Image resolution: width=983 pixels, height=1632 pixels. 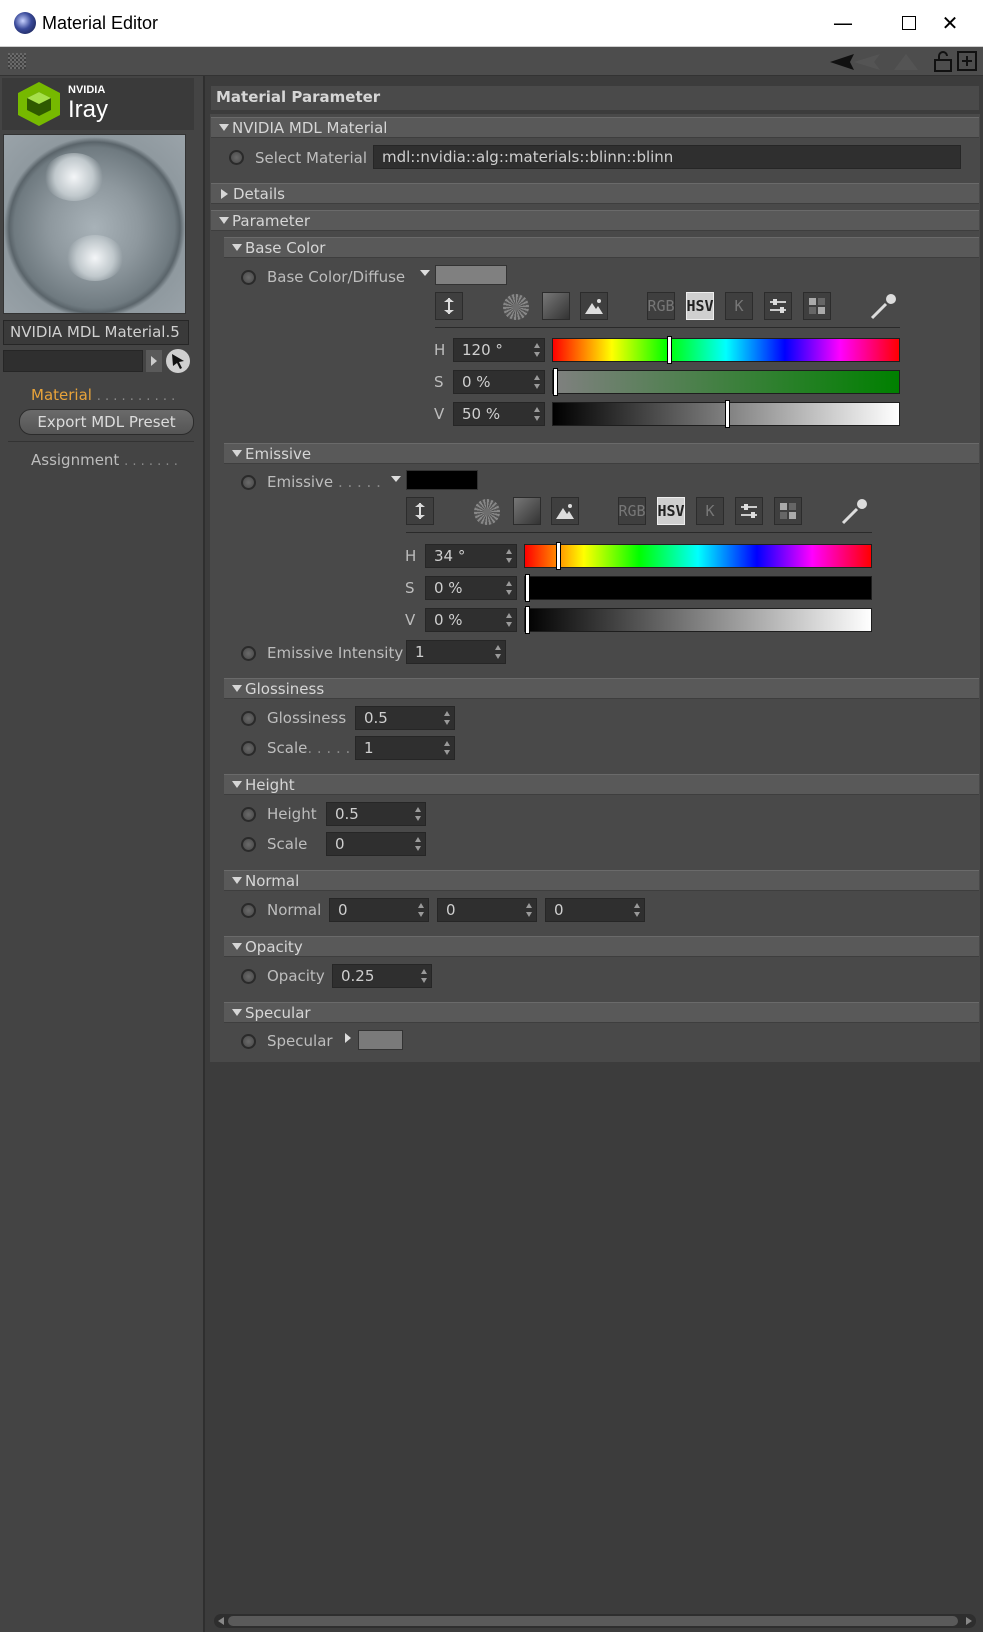 I want to click on gloss-scale-radio, so click(x=248, y=748).